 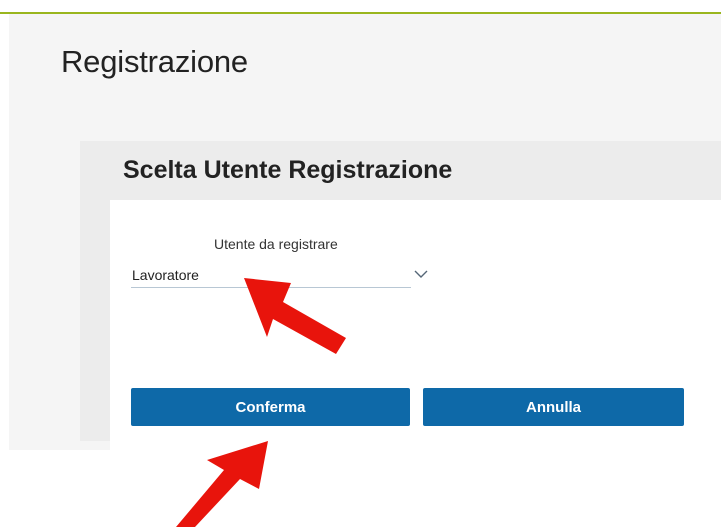 I want to click on user-type-label: Utente da registrare, so click(x=276, y=244).